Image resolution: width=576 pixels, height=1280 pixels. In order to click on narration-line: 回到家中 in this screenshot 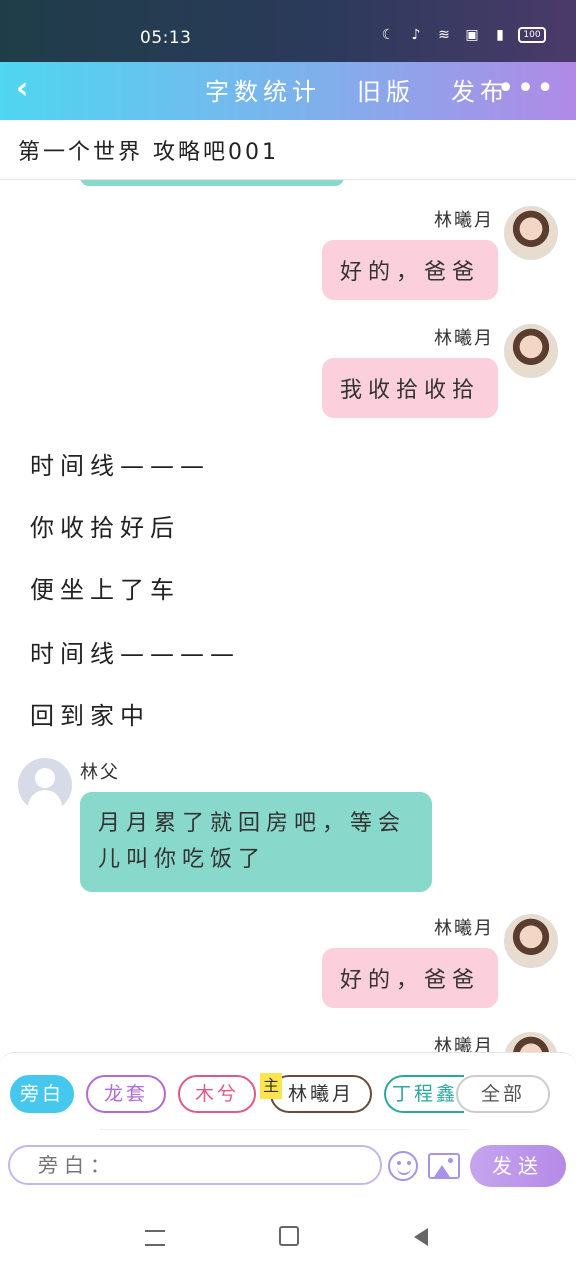, I will do `click(90, 713)`.